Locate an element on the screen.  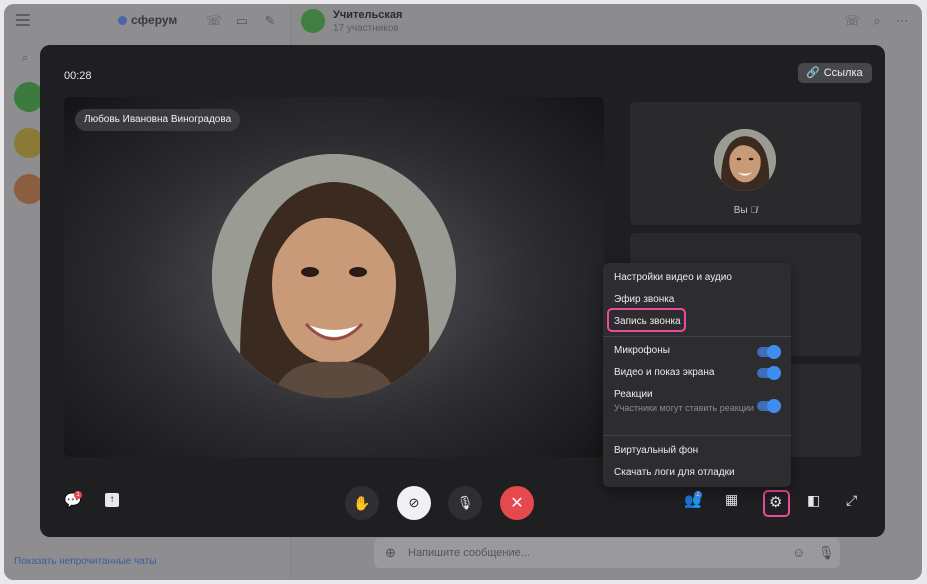
menu-item-microphones: Микрофоны is located at coordinates (642, 350).